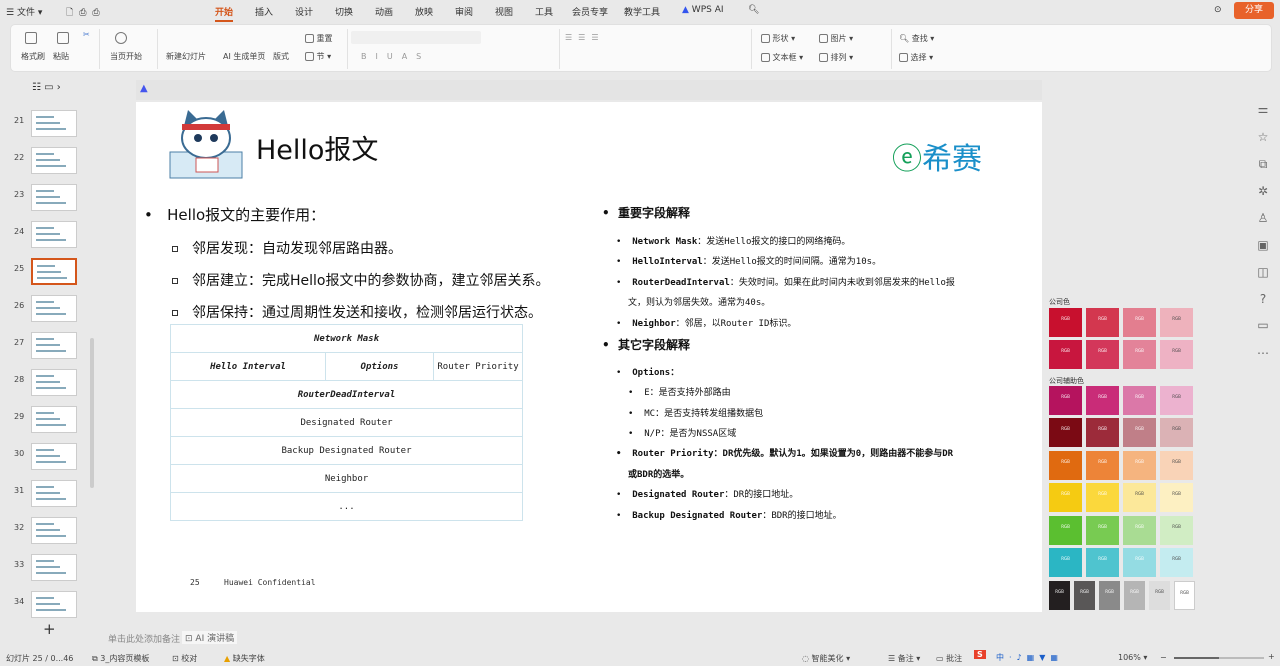 This screenshot has width=1280, height=666. I want to click on from-start-button: 当页开始, so click(126, 56).